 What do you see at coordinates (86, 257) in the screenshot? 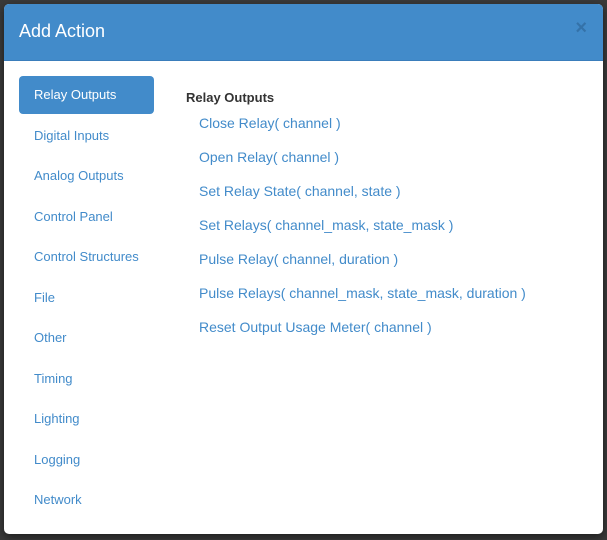
I see `sidebar-item-control-structures: Control Structures` at bounding box center [86, 257].